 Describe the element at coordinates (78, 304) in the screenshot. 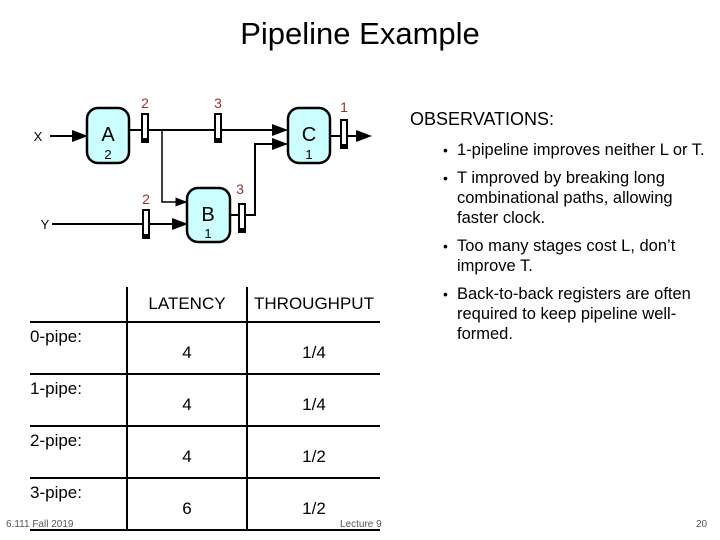

I see `header-empty` at that location.